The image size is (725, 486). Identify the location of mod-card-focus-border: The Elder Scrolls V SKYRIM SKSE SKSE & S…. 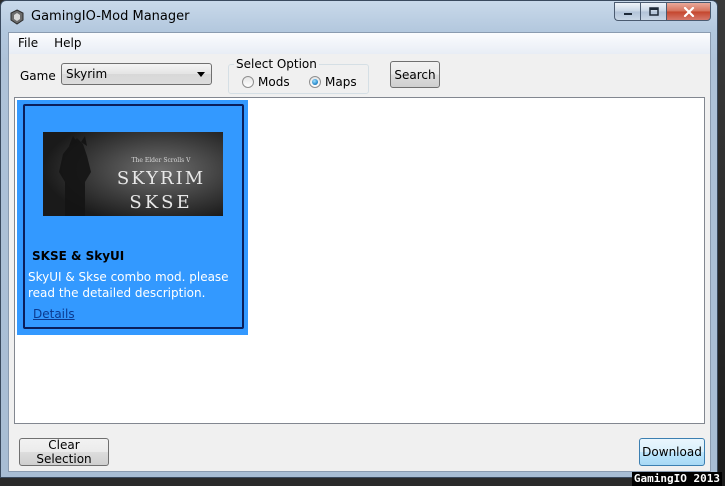
(133, 216).